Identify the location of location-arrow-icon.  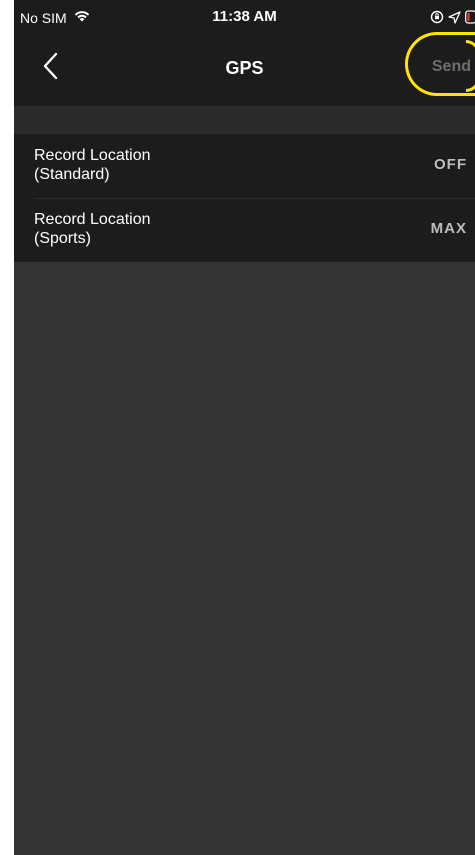
(454, 19).